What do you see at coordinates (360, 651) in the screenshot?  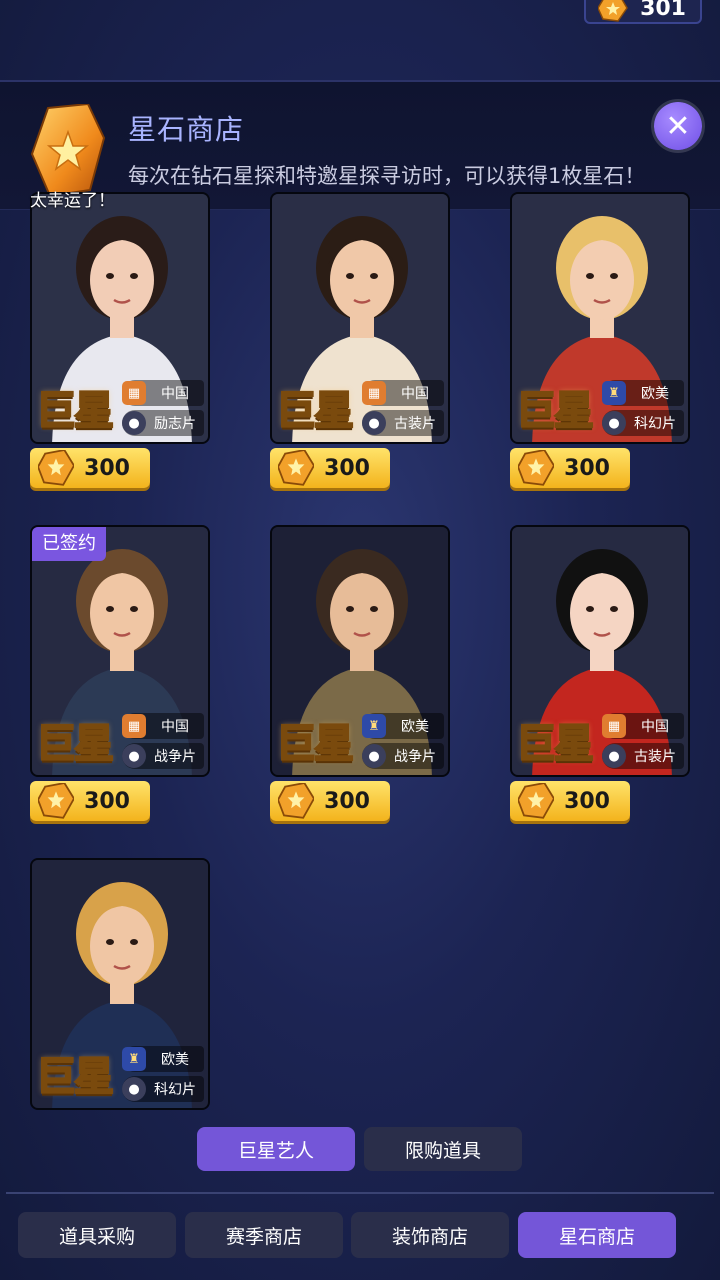 I see `artist-card: 巨星 ♜ 欧美 ● 战争片` at bounding box center [360, 651].